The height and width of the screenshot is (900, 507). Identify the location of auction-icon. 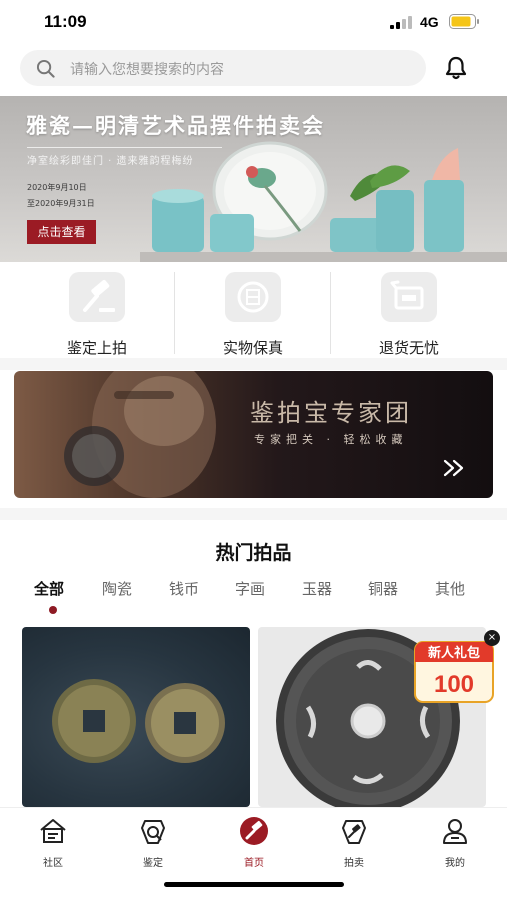
(354, 832).